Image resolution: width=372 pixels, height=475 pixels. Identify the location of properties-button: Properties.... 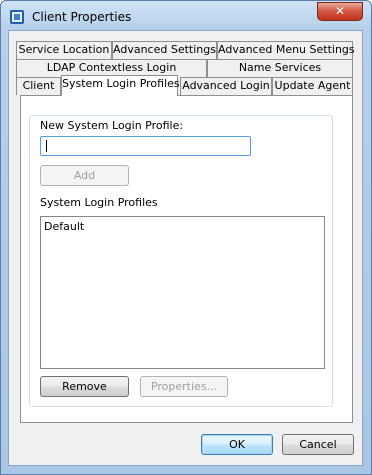
(184, 386).